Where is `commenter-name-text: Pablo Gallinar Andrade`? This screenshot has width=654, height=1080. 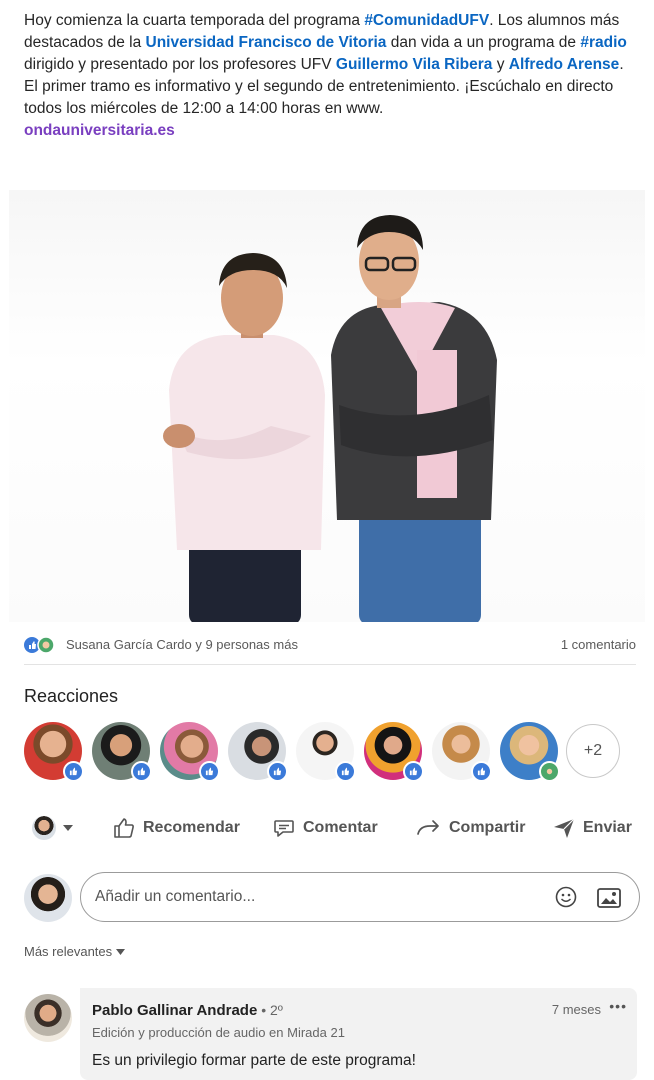 commenter-name-text: Pablo Gallinar Andrade is located at coordinates (175, 1010).